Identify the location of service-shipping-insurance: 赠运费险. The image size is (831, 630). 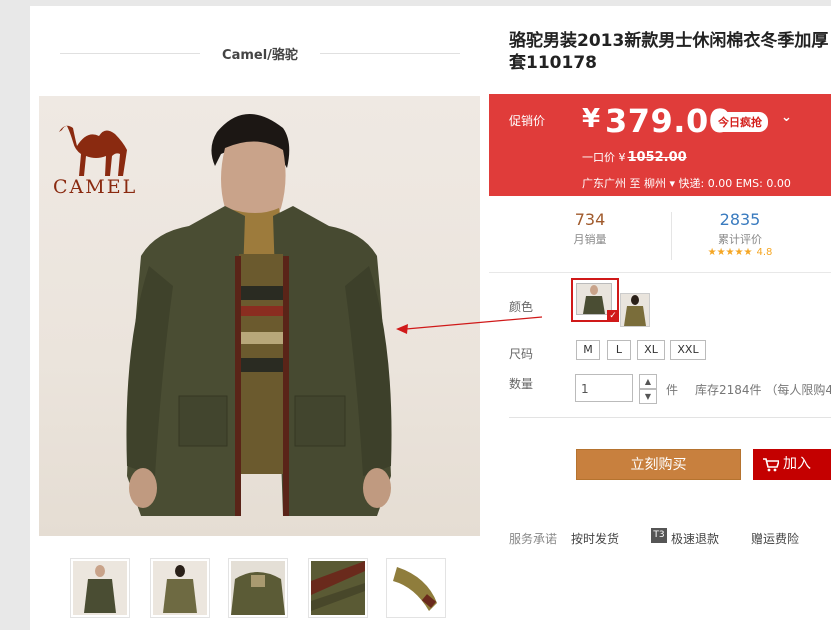
(775, 538).